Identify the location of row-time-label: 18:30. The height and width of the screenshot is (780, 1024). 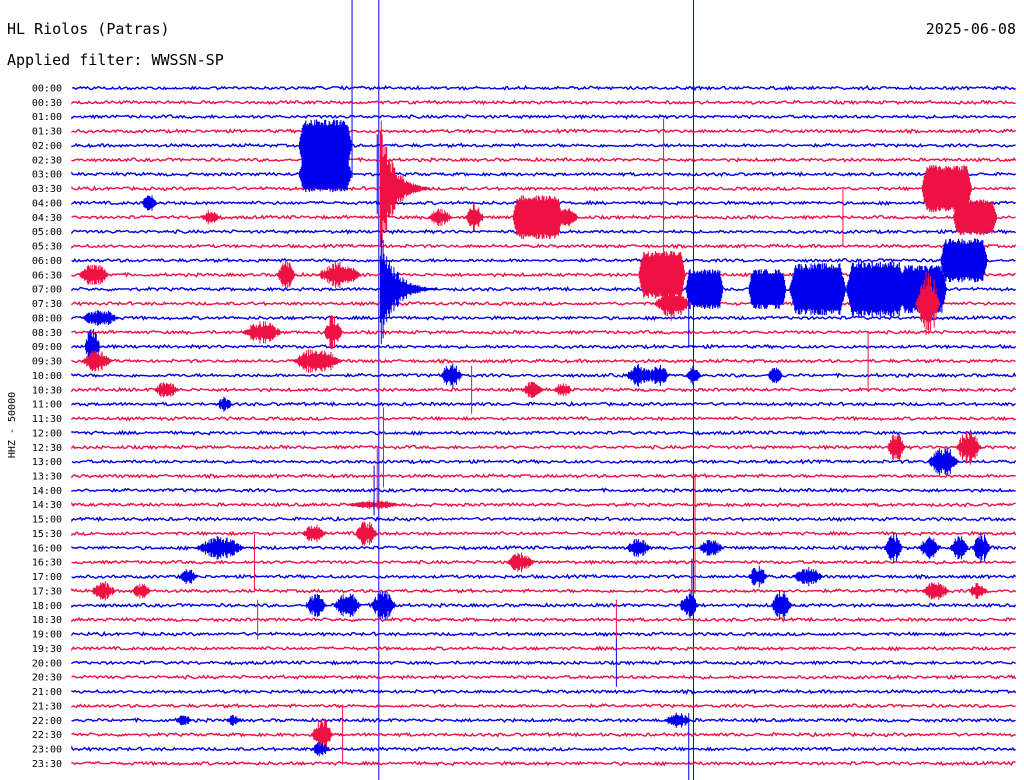
(47, 620).